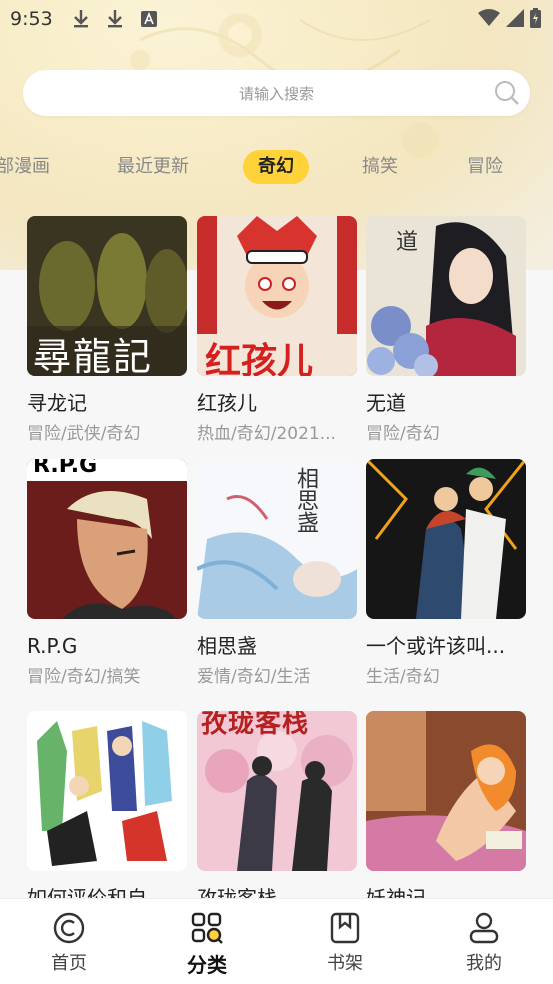  I want to click on comic-card: 一个或许该叫... 生活/奇幻, so click(446, 574).